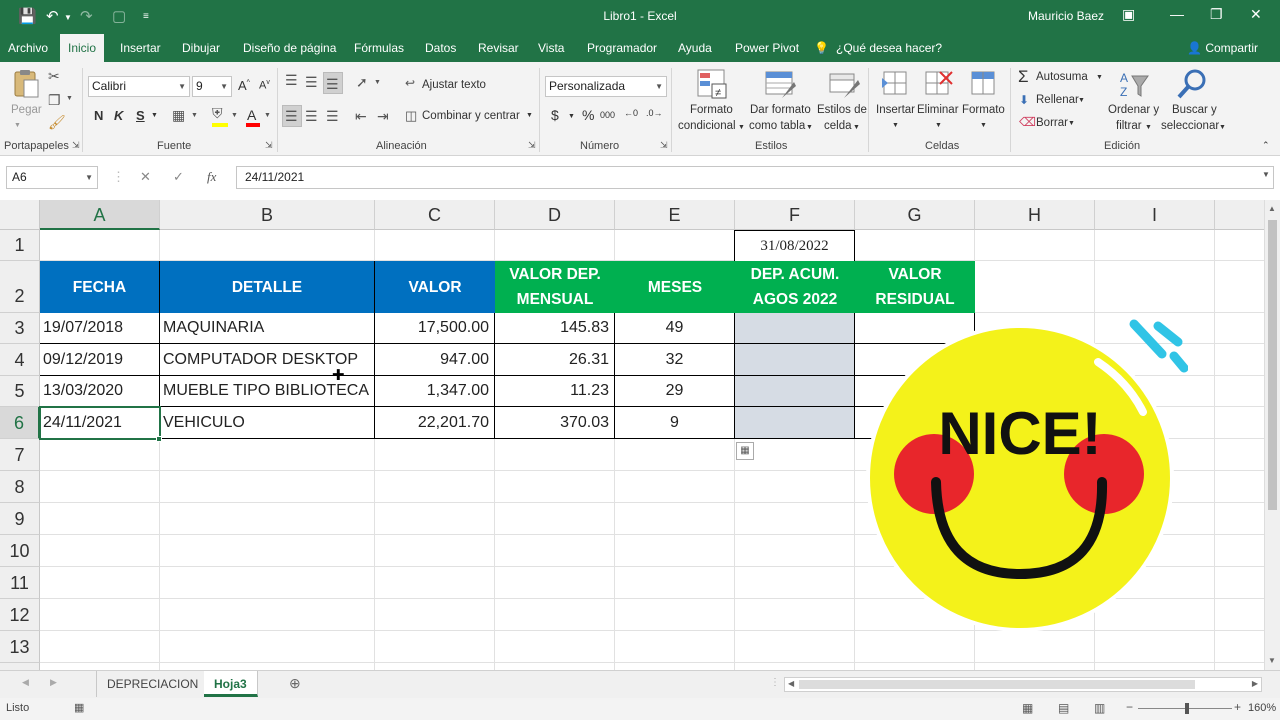 The height and width of the screenshot is (720, 1280). What do you see at coordinates (20, 455) in the screenshot?
I see `row-header-7: 7` at bounding box center [20, 455].